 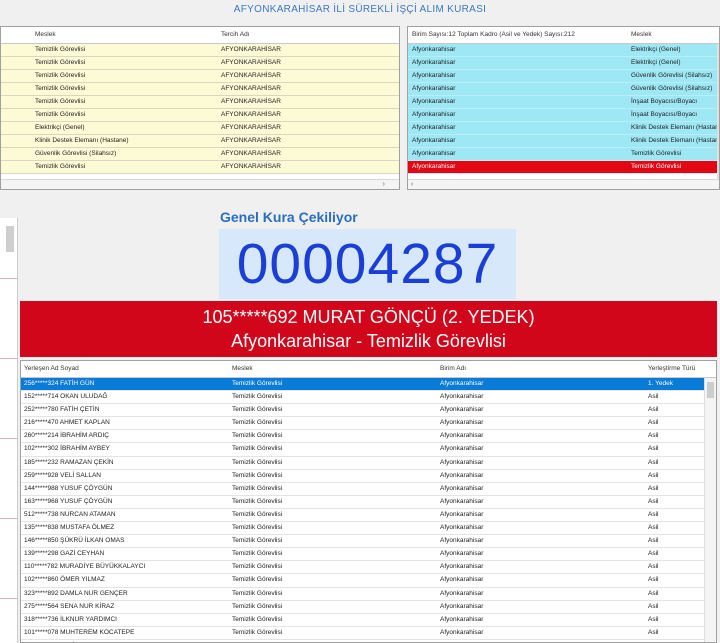 What do you see at coordinates (453, 369) in the screenshot?
I see `column-header-birim: Birim Adı` at bounding box center [453, 369].